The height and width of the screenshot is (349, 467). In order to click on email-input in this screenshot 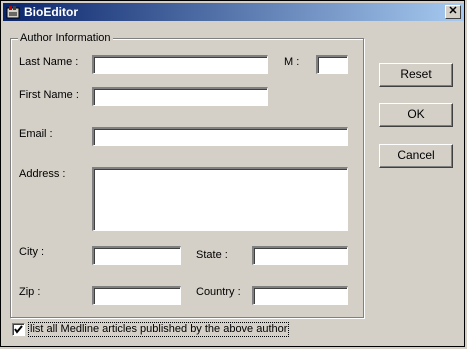, I will do `click(220, 136)`.